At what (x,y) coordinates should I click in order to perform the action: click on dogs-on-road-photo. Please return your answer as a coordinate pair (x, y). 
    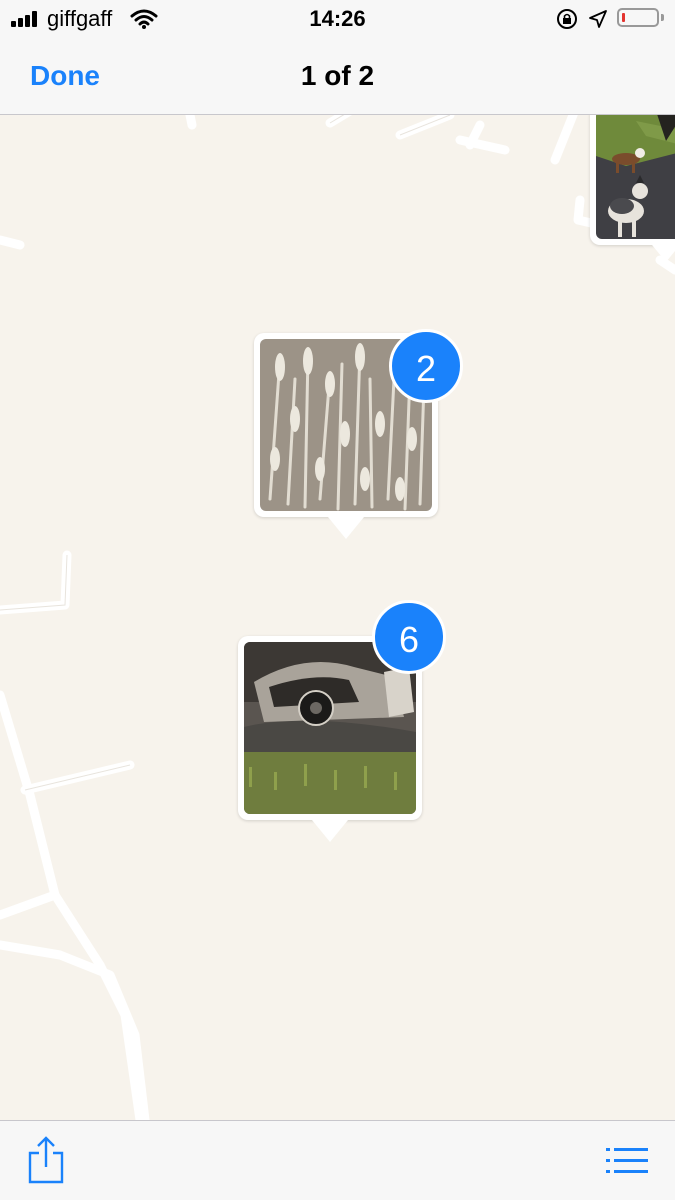
    Looking at the image, I should click on (635, 177).